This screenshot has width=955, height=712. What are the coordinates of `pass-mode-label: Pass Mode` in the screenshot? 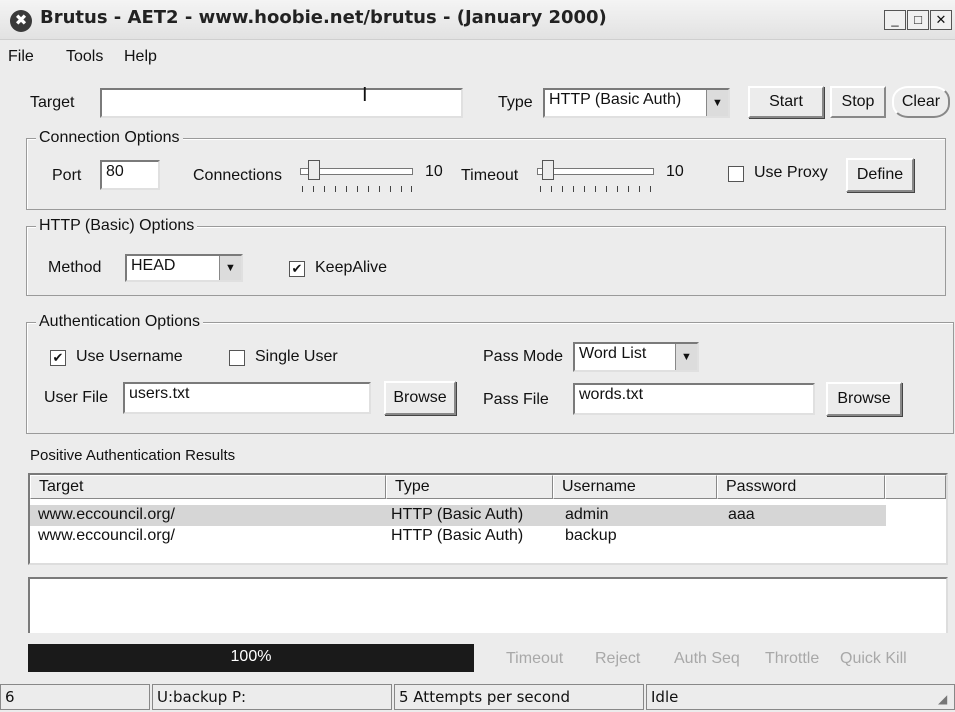 It's located at (523, 356).